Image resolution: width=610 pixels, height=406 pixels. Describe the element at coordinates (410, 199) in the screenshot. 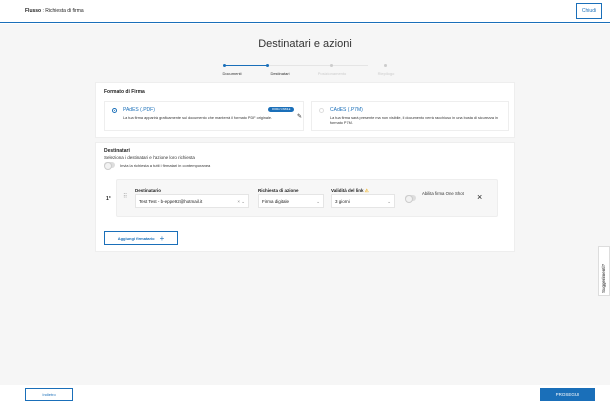

I see `oneshot-toggle` at that location.